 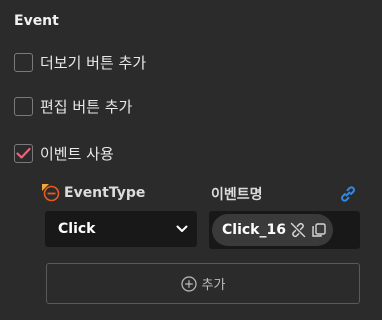 I want to click on checkmark-icon, so click(x=23, y=153).